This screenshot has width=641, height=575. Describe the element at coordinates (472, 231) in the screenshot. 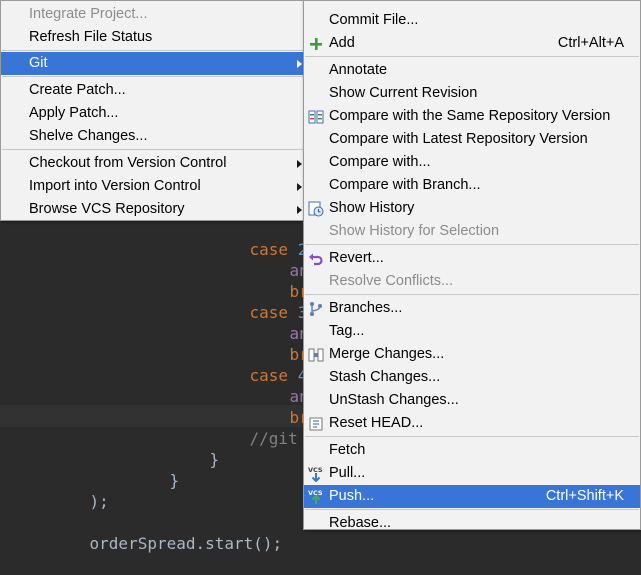

I see `menu-item-show-history-for-selection: Show History for Selection` at that location.